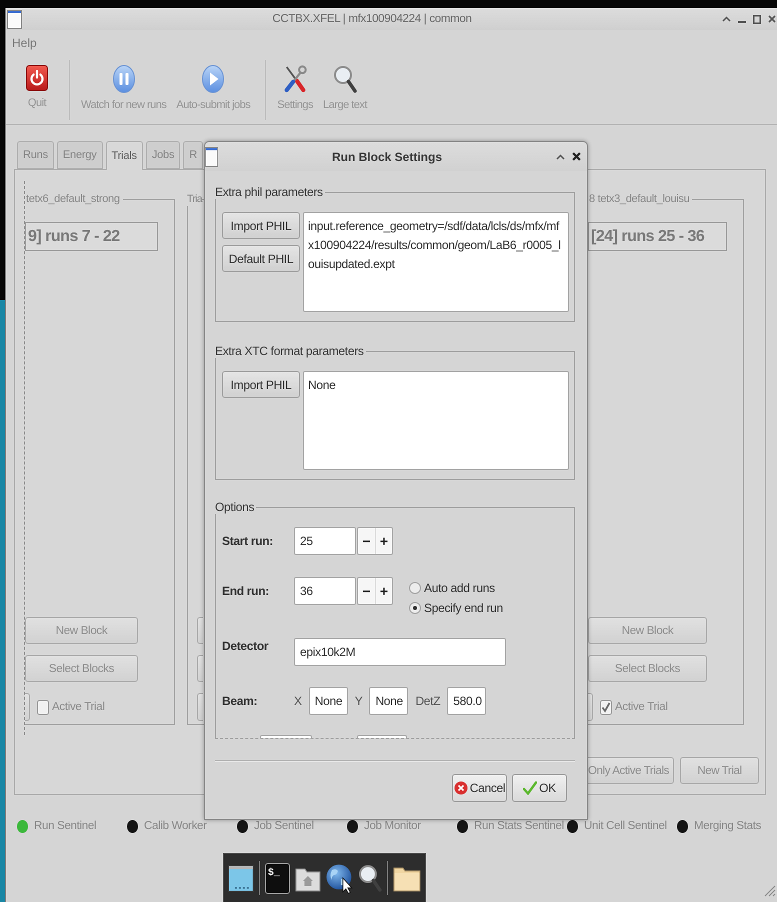  Describe the element at coordinates (277, 878) in the screenshot. I see `terminal-icon: $_` at that location.